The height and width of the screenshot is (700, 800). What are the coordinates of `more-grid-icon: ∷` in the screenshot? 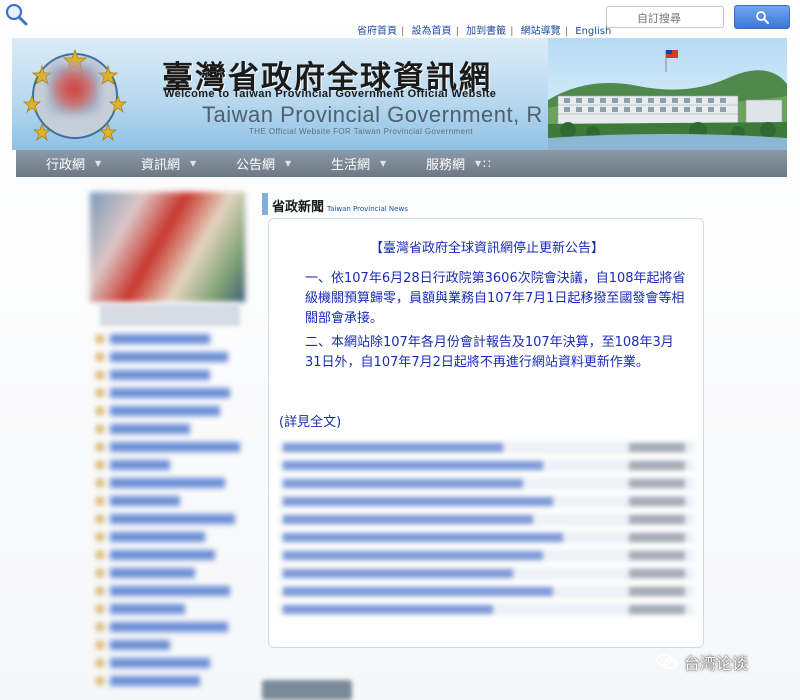 It's located at (487, 164).